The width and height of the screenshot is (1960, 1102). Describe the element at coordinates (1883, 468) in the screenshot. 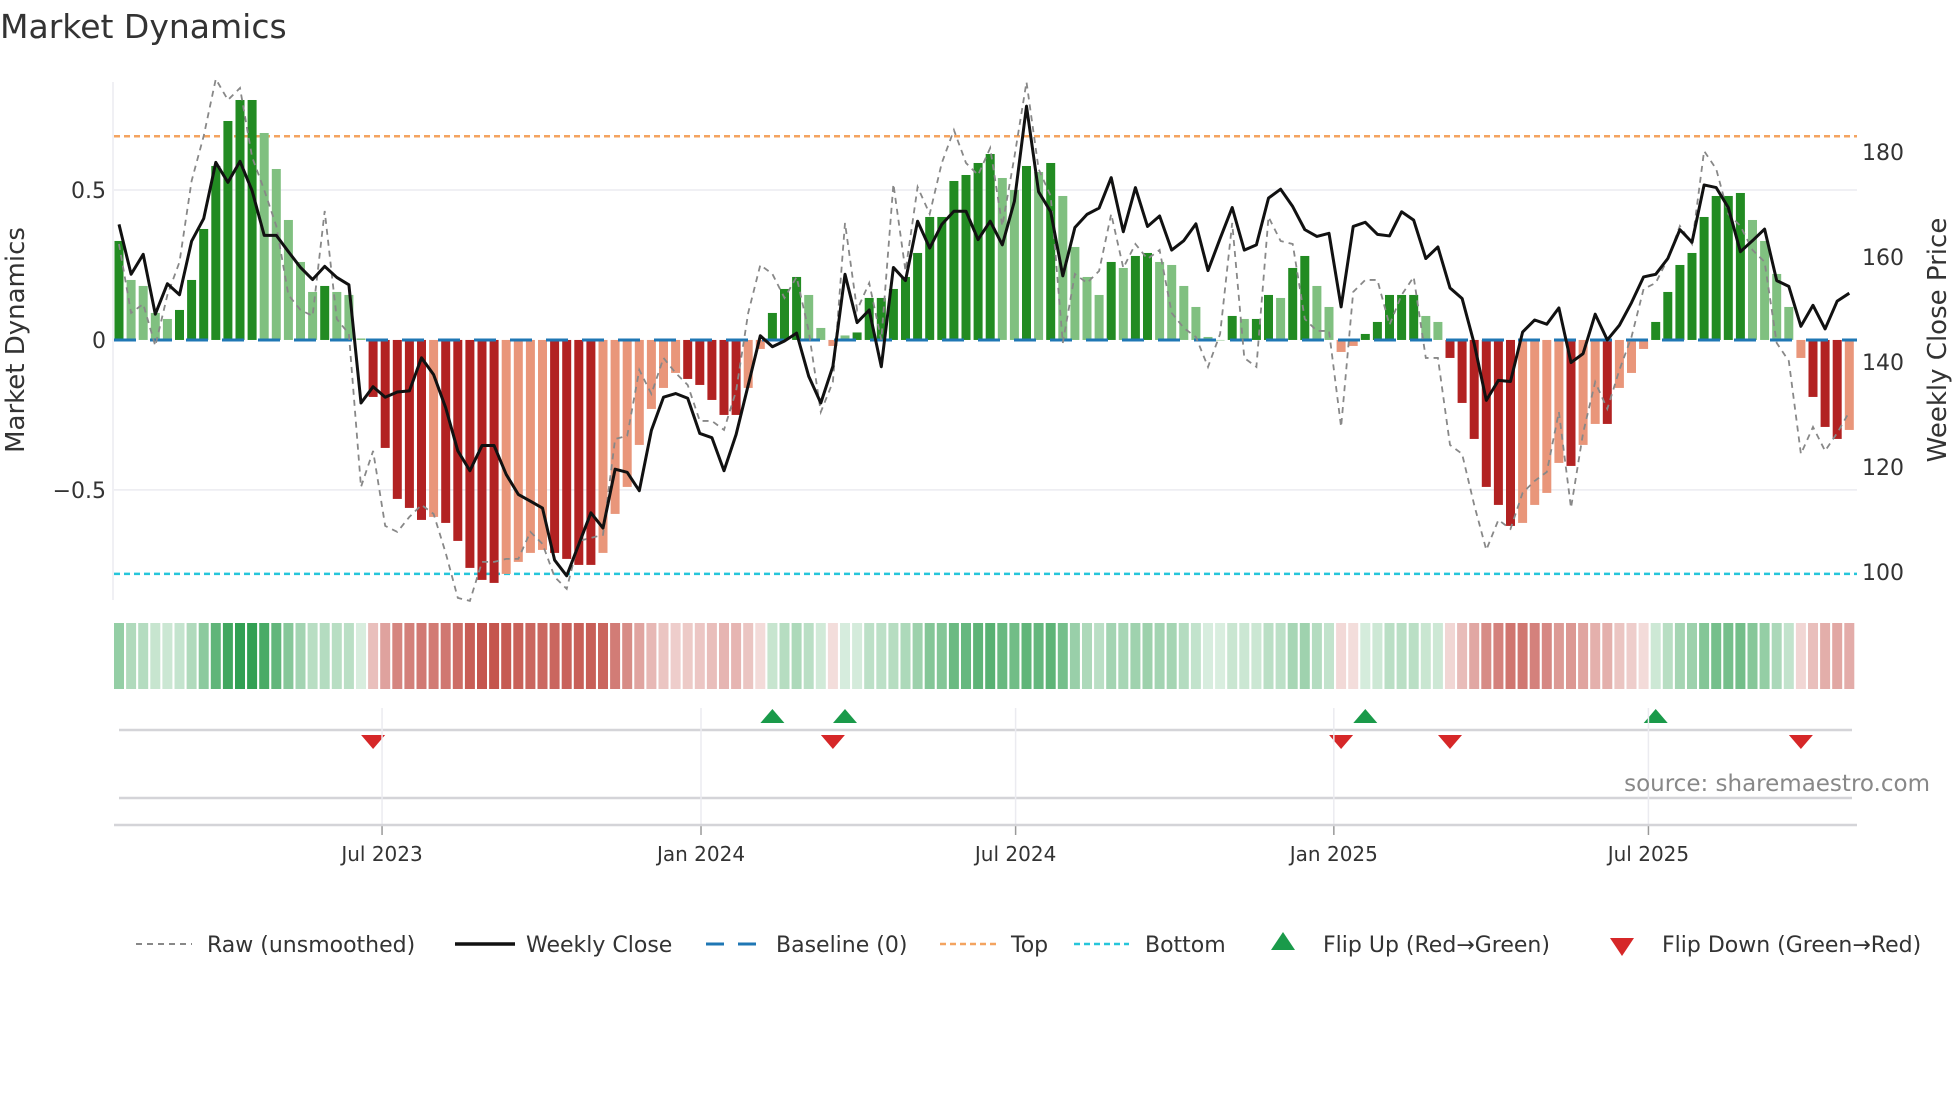

I see `y2-tick-label: 120` at that location.